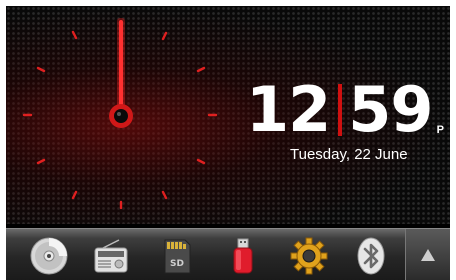  Describe the element at coordinates (177, 264) in the screenshot. I see `svg-text: SD` at that location.